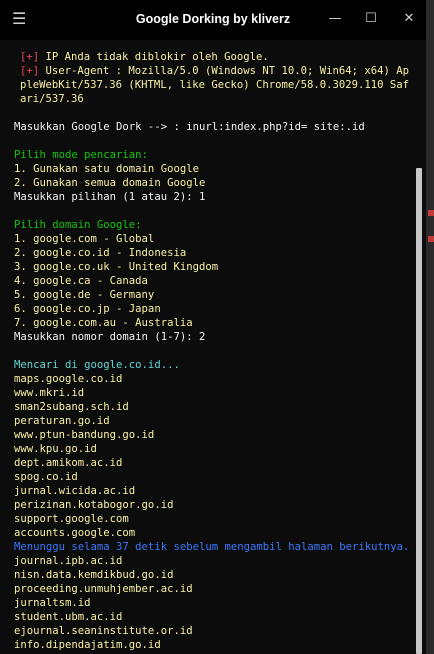 The width and height of the screenshot is (434, 654). I want to click on vertical-scrollbar, so click(419, 347).